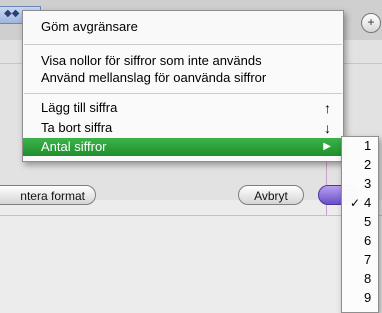 The width and height of the screenshot is (382, 313). I want to click on submenu-option-2: 2, so click(360, 165).